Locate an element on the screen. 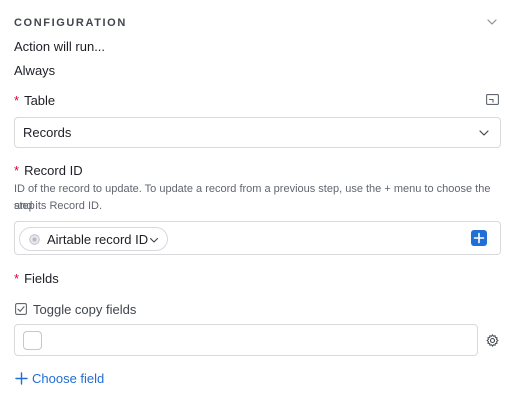 The width and height of the screenshot is (515, 402). fields-label: Fields is located at coordinates (41, 278).